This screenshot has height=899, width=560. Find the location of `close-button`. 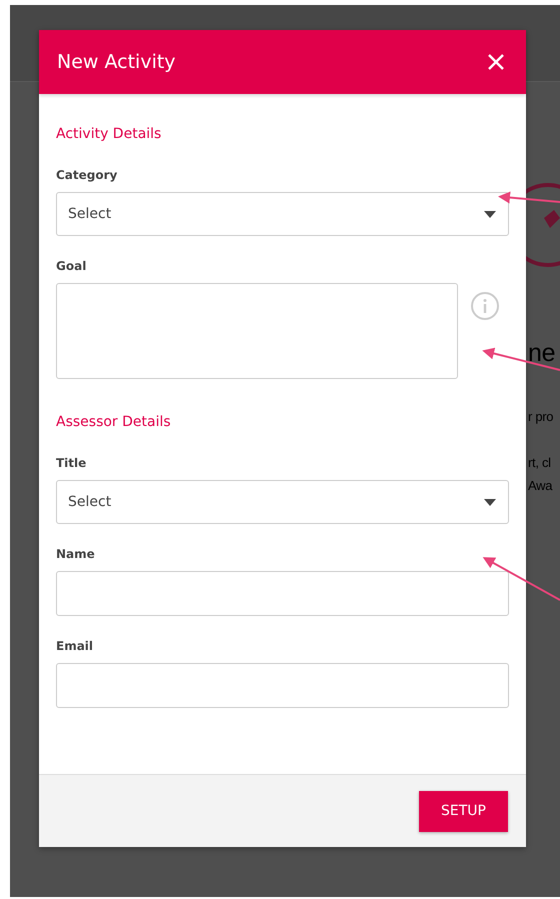

close-button is located at coordinates (496, 62).